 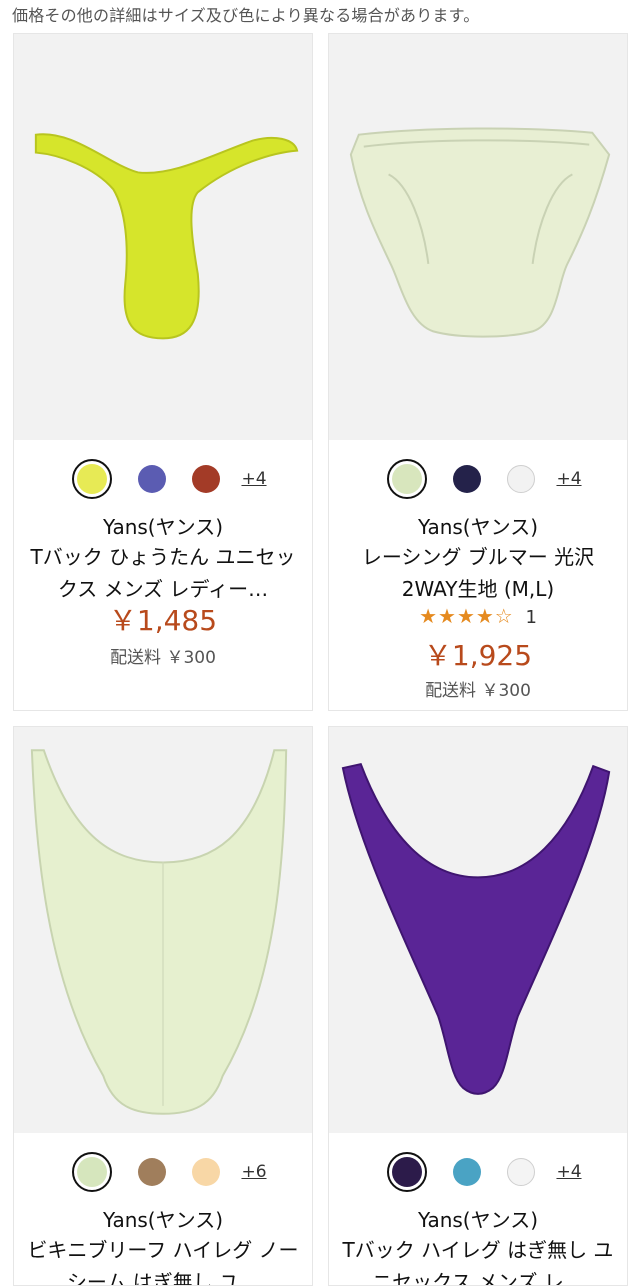 I want to click on highleg-bikini-icon, so click(x=159, y=932).